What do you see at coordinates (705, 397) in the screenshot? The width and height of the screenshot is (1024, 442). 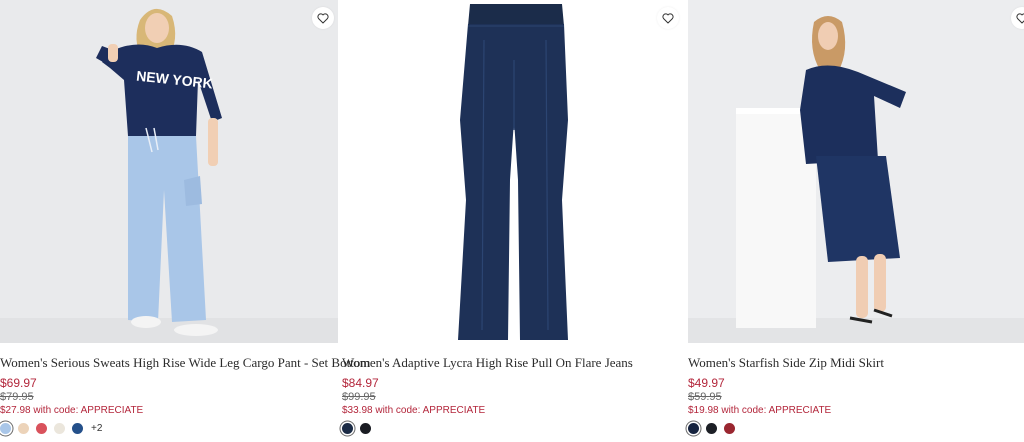 I see `original-price: $59.95` at bounding box center [705, 397].